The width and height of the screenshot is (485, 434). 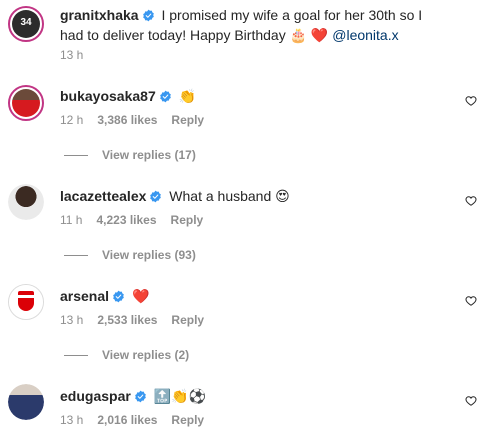 What do you see at coordinates (187, 96) in the screenshot?
I see `comment-text: 👏` at bounding box center [187, 96].